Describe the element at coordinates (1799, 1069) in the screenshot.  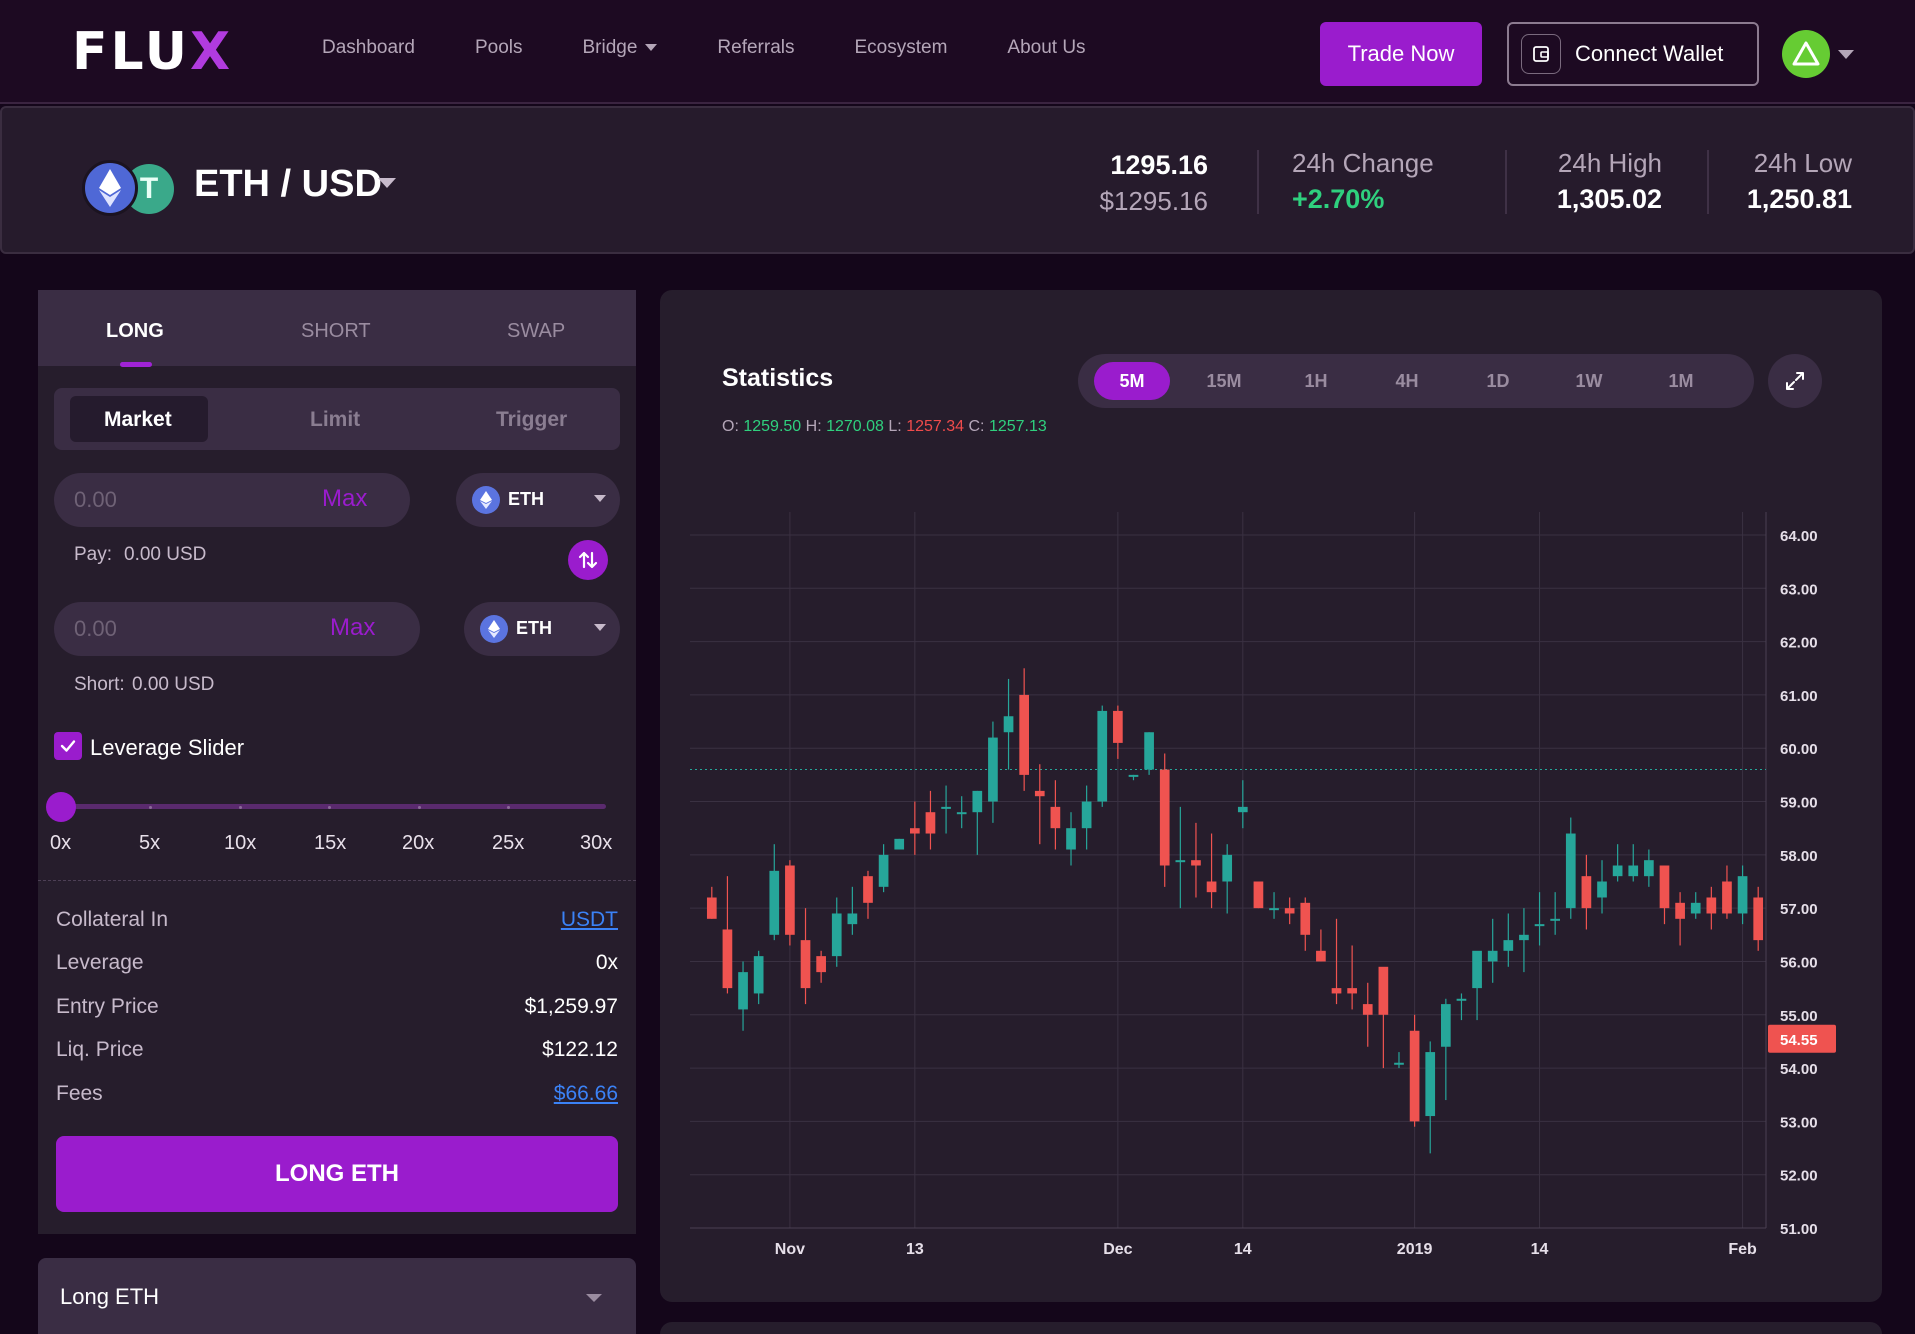
I see `y-tick-label: 54.00` at that location.